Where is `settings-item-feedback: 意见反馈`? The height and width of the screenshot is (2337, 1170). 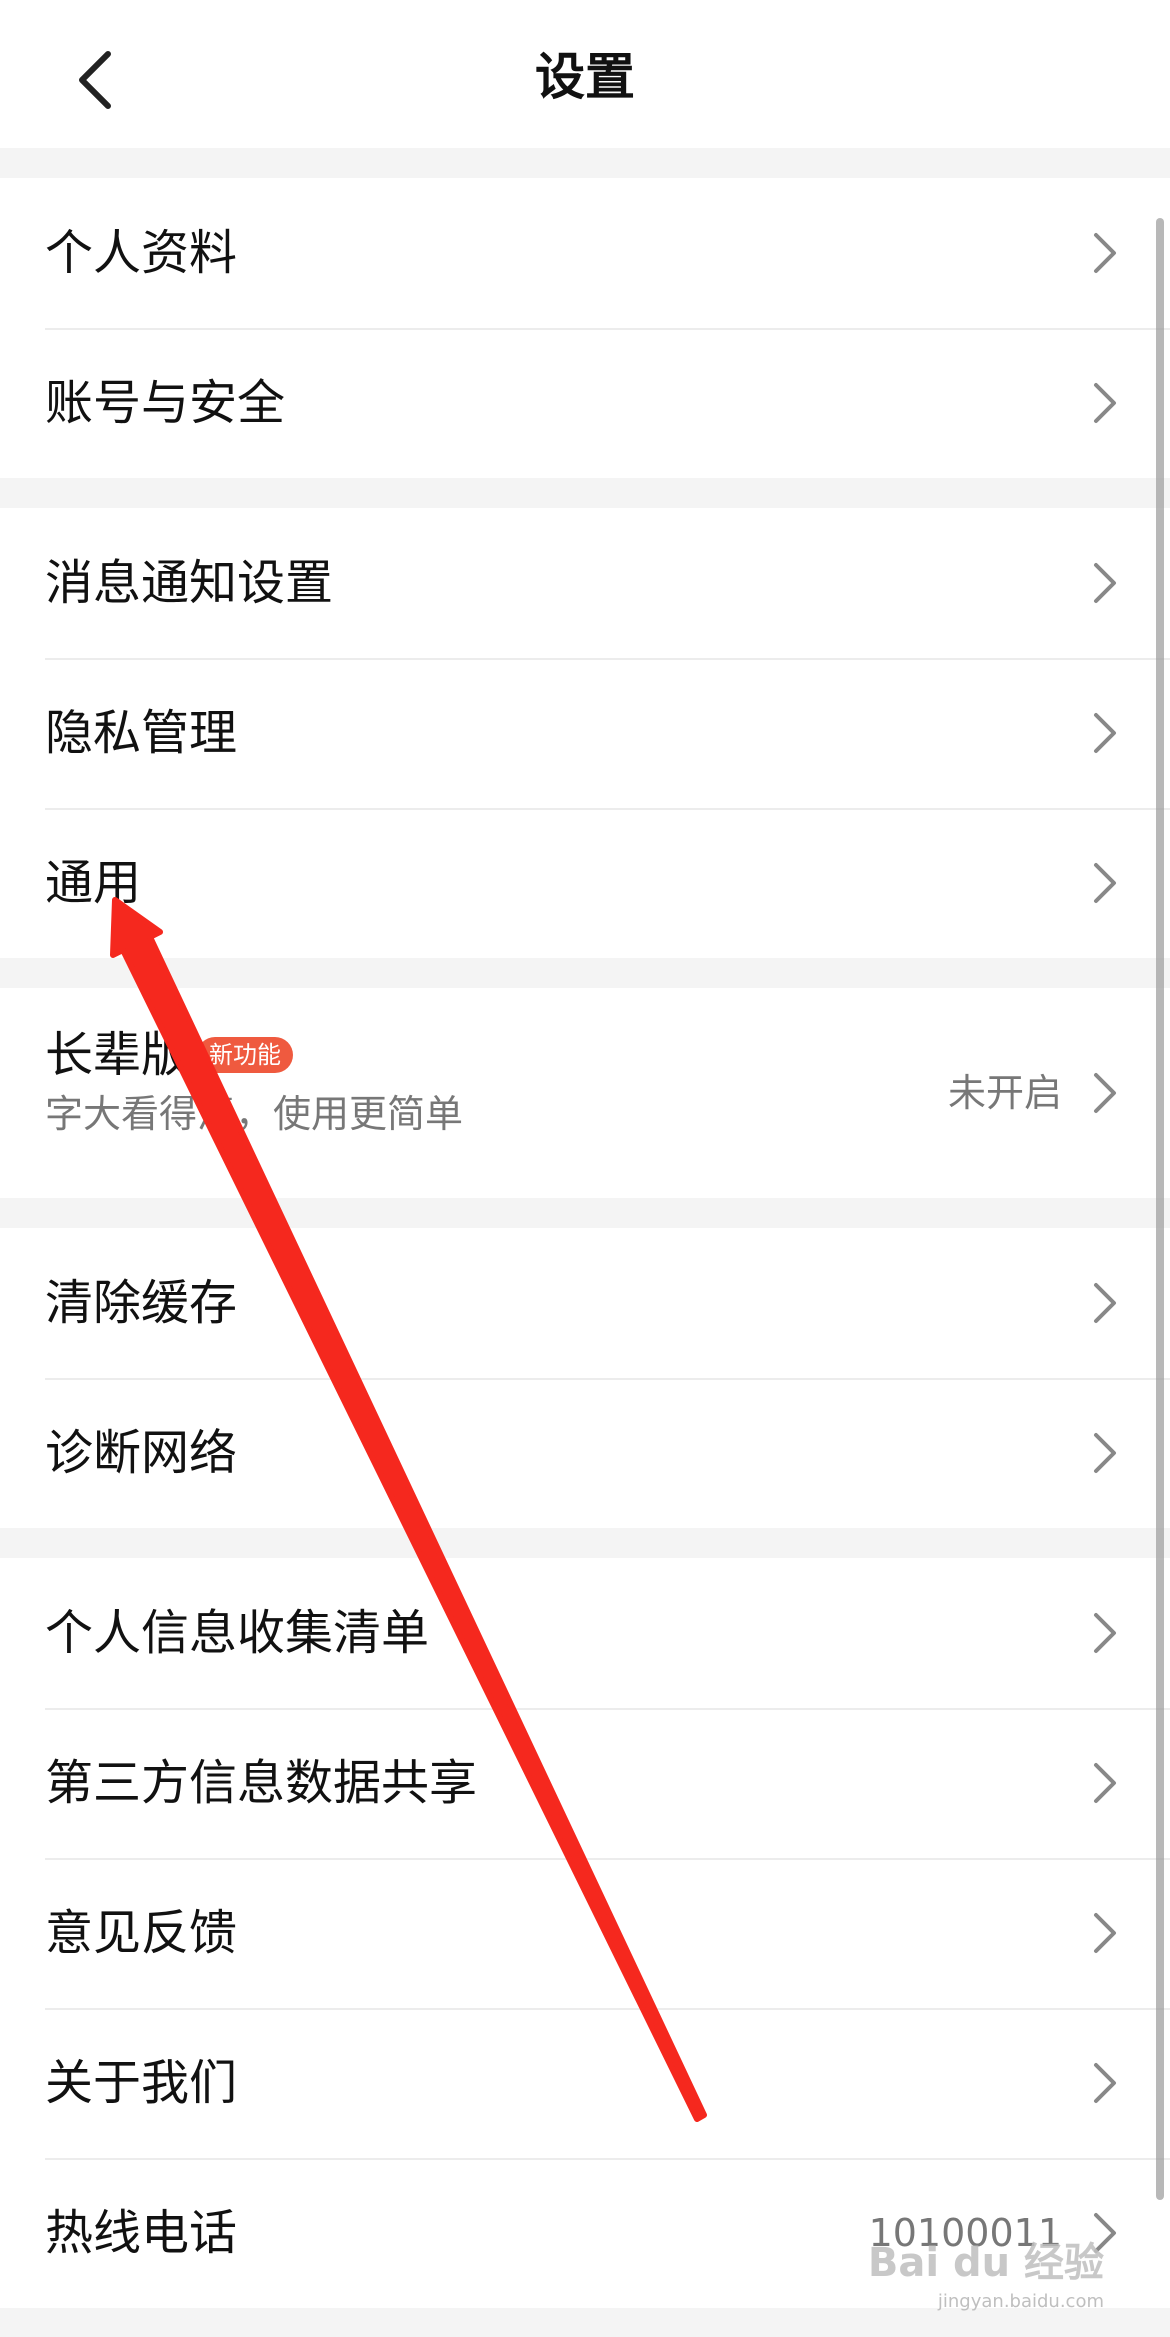 settings-item-feedback: 意见反馈 is located at coordinates (585, 1933).